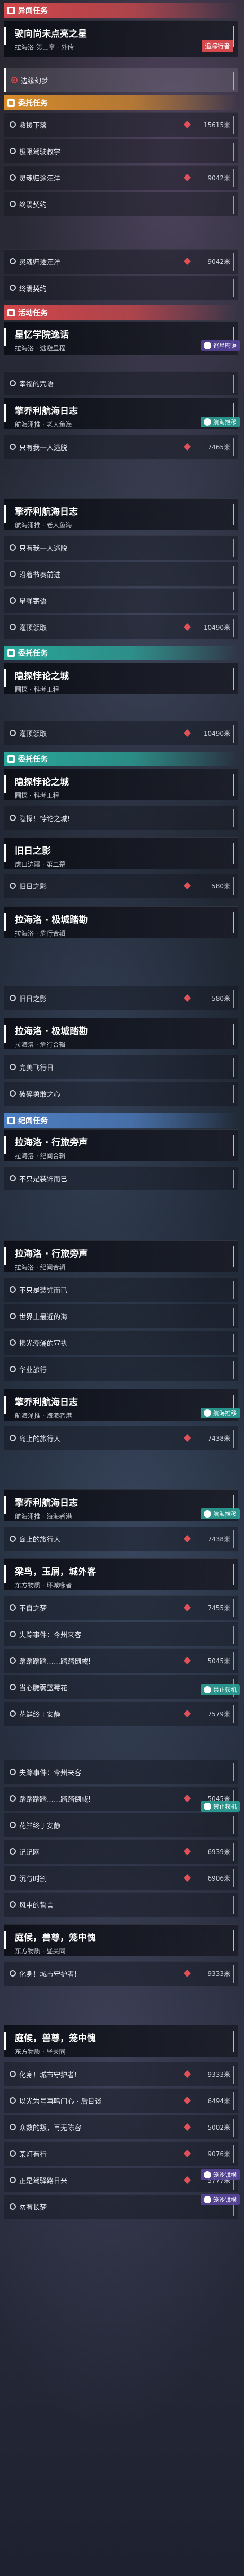 This screenshot has width=244, height=2576. Describe the element at coordinates (121, 853) in the screenshot. I see `quest-card: 旧日之影 虎口边疆 · 第二幕` at that location.